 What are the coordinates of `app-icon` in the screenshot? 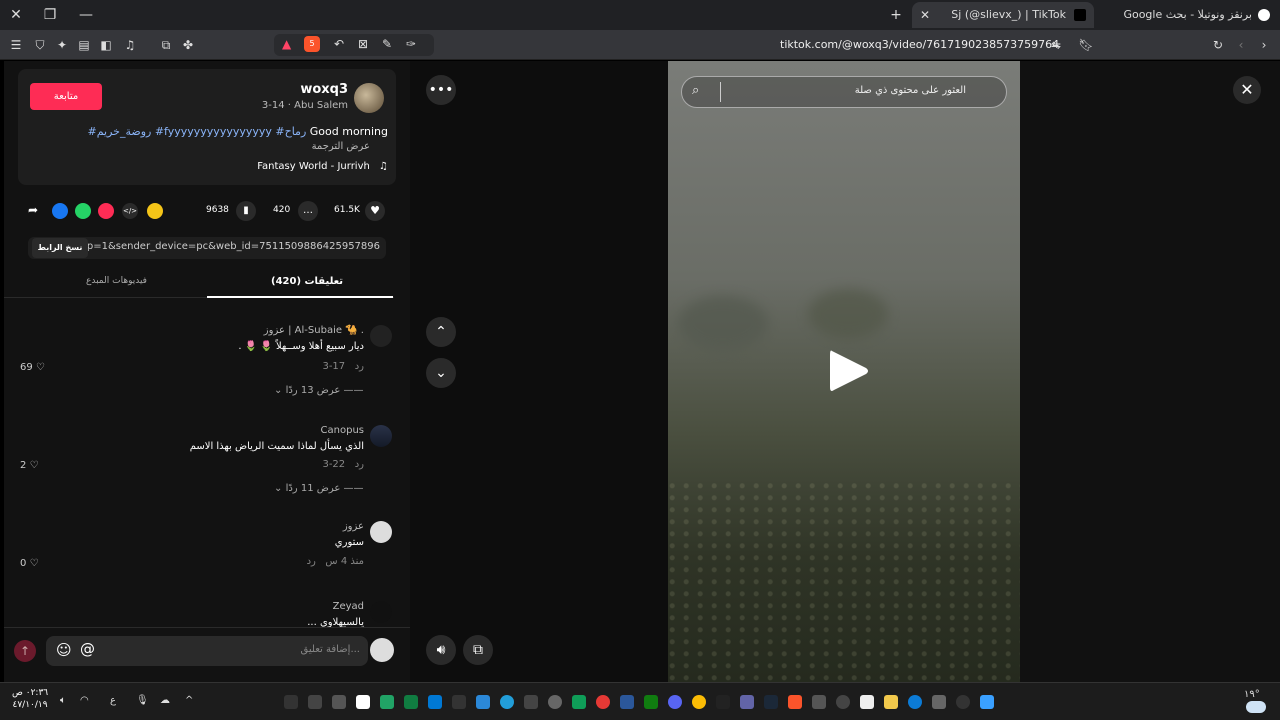 It's located at (435, 702).